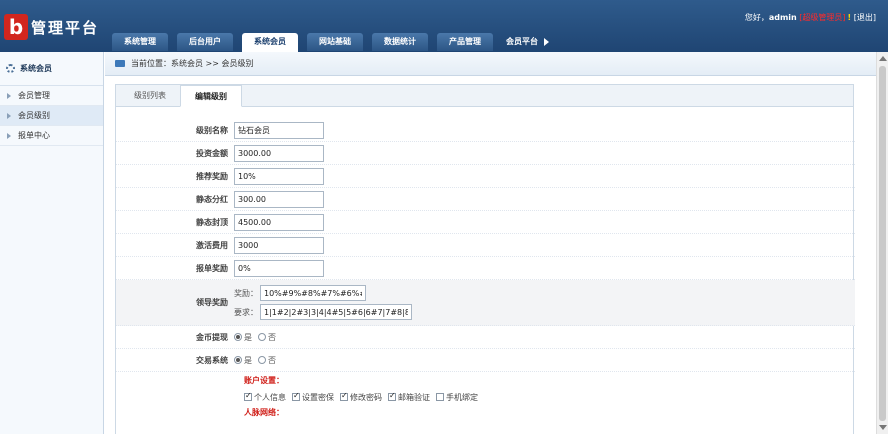 This screenshot has height=434, width=888. I want to click on sidebar-item-label: 会员级别, so click(34, 115).